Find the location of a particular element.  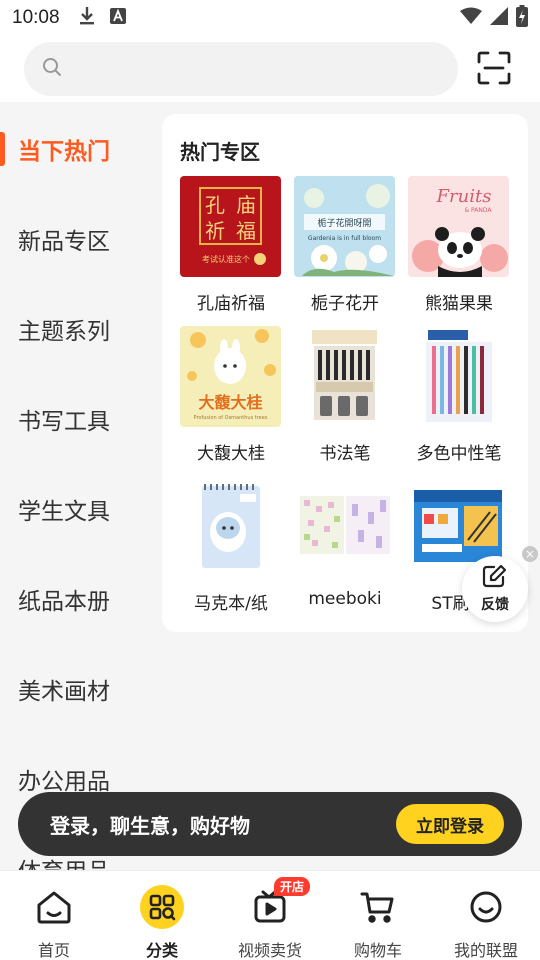

scan-icon is located at coordinates (494, 70).